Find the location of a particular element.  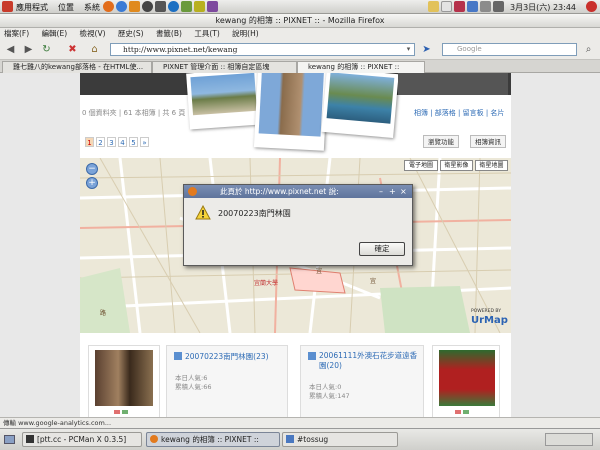

zoom-out-button: − is located at coordinates (92, 169).